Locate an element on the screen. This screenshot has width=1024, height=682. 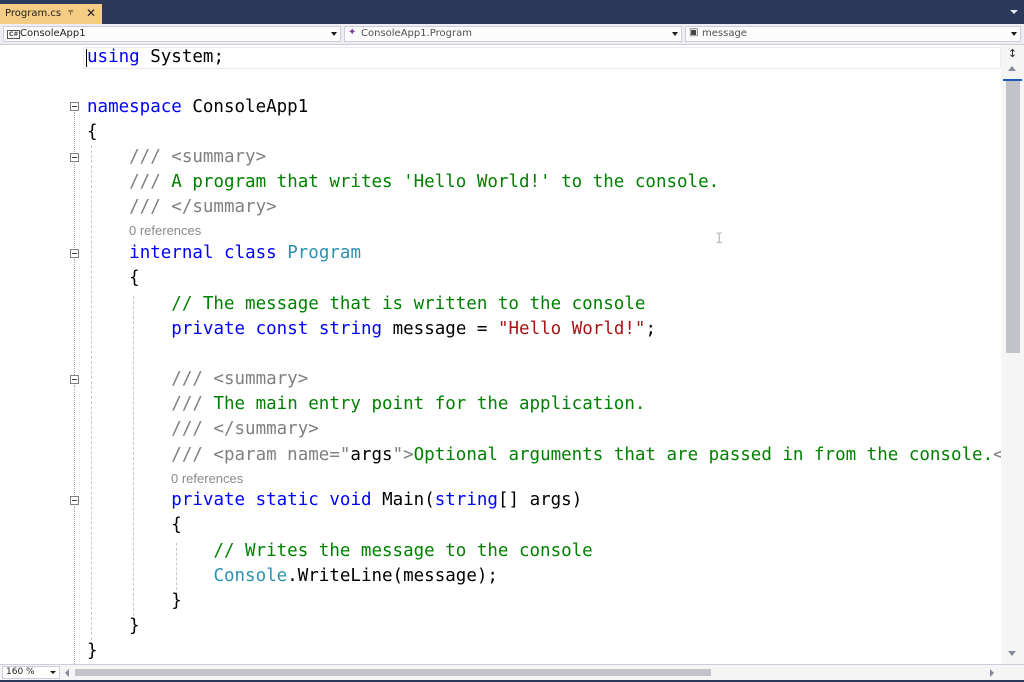
project-dropdown: C# ConsoleApp1 is located at coordinates (172, 34).